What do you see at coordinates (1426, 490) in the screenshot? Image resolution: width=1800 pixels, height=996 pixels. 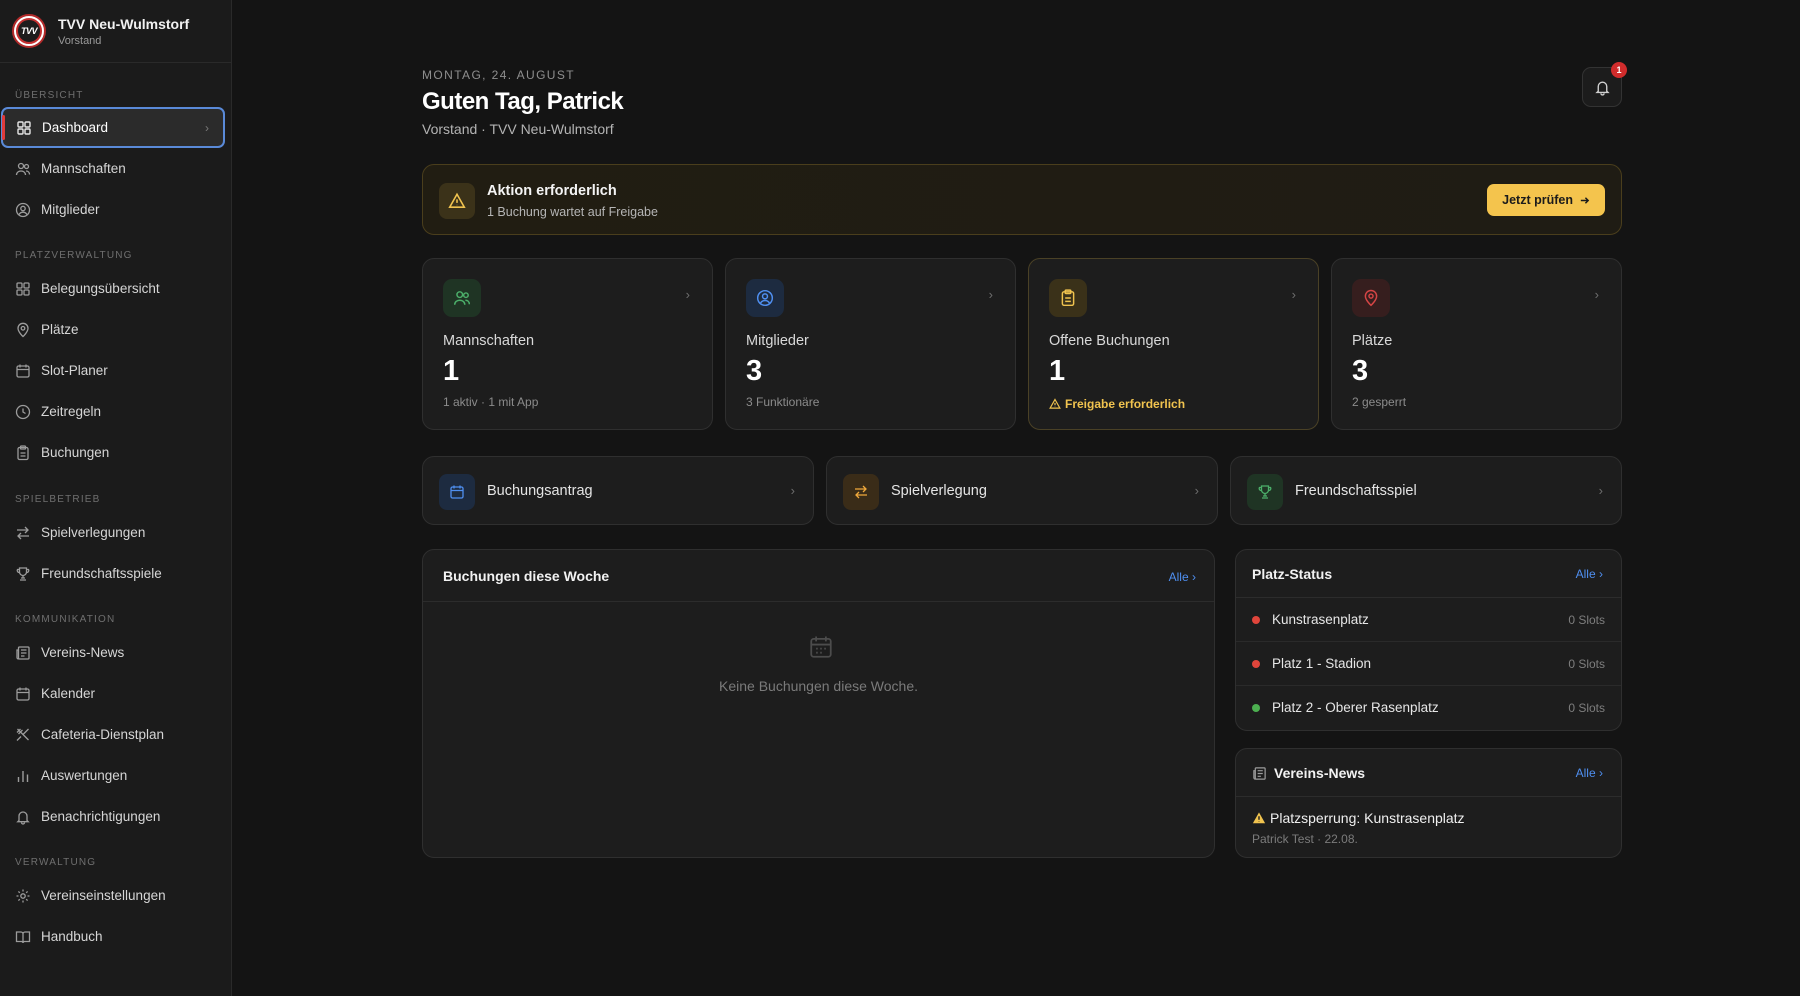 I see `quick-action-freundschaftsspiel: Freundschaftsspiel ›` at bounding box center [1426, 490].